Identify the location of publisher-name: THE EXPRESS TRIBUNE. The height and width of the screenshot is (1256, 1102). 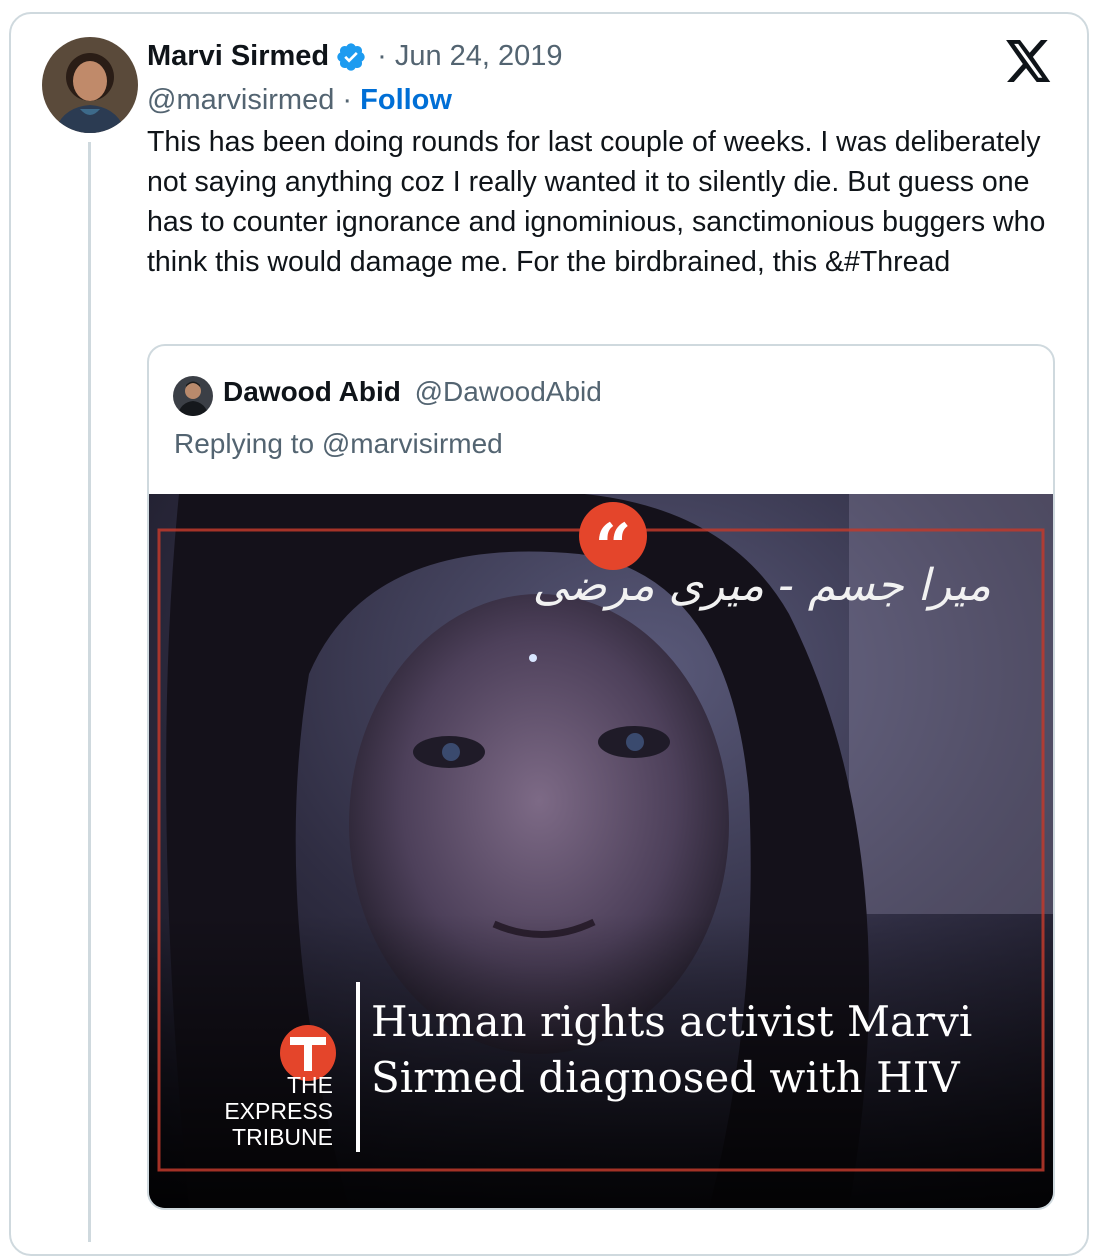
(278, 1111).